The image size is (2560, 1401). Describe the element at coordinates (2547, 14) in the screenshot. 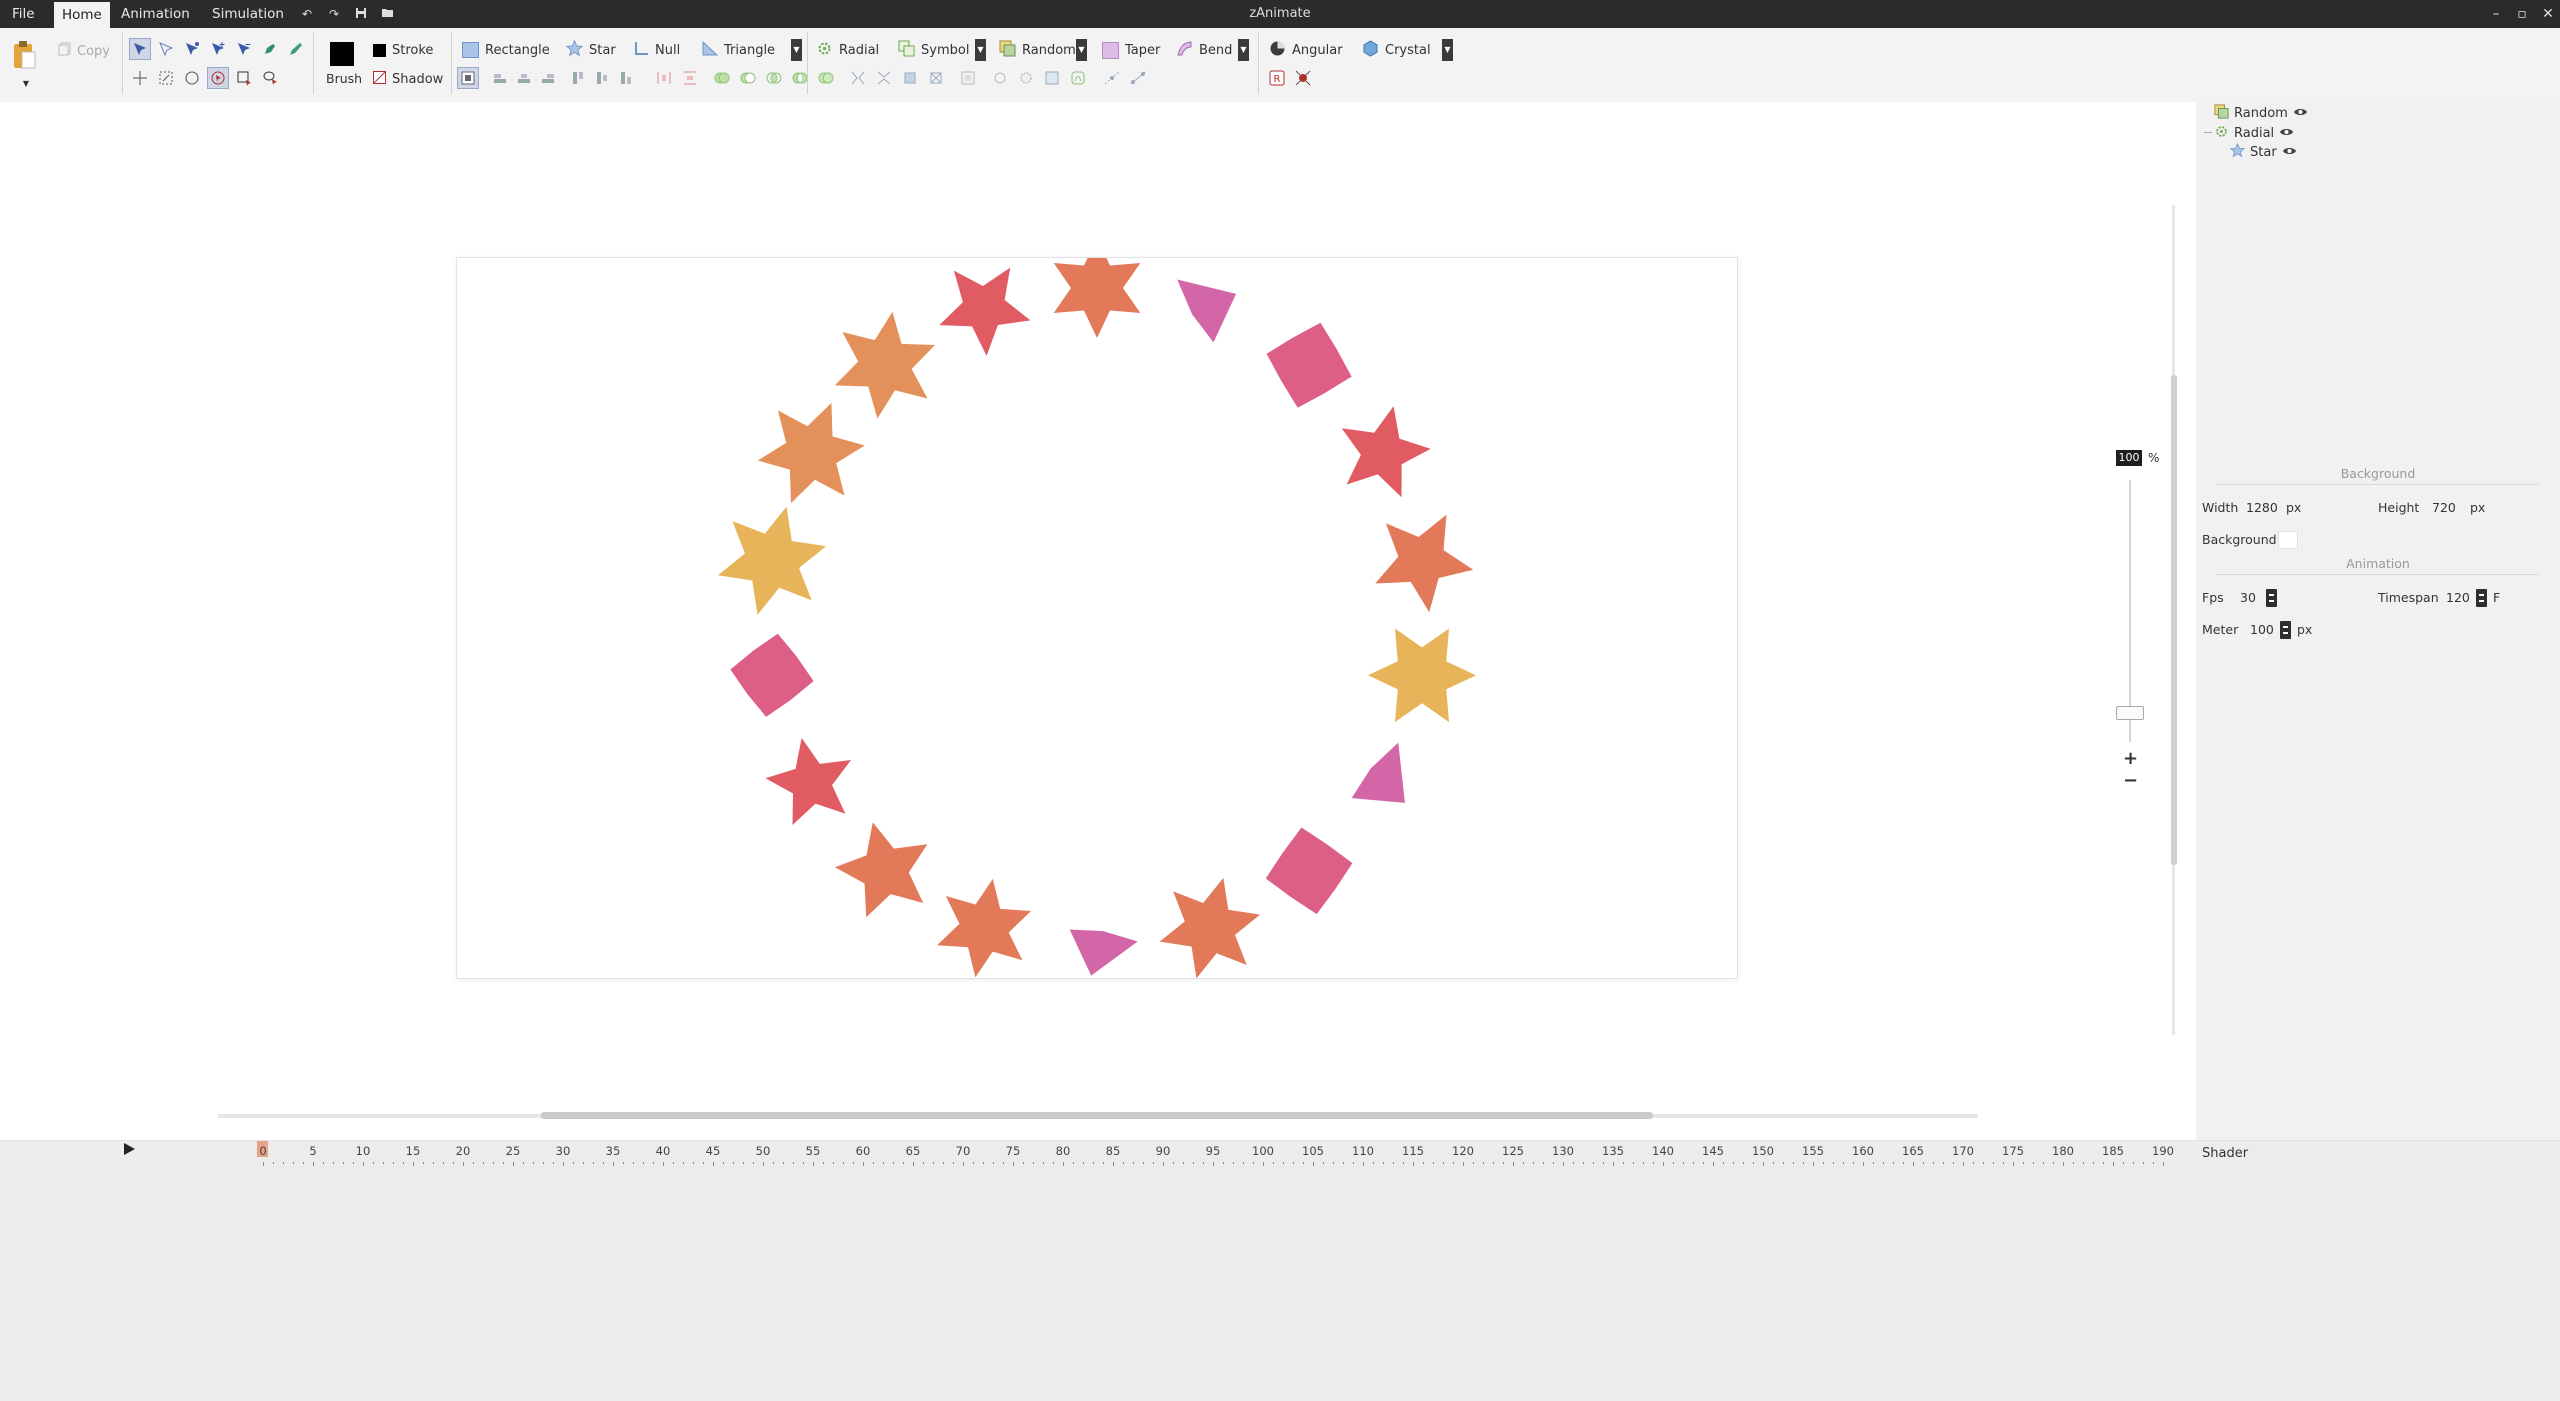

I see `close-icon: ✕` at that location.